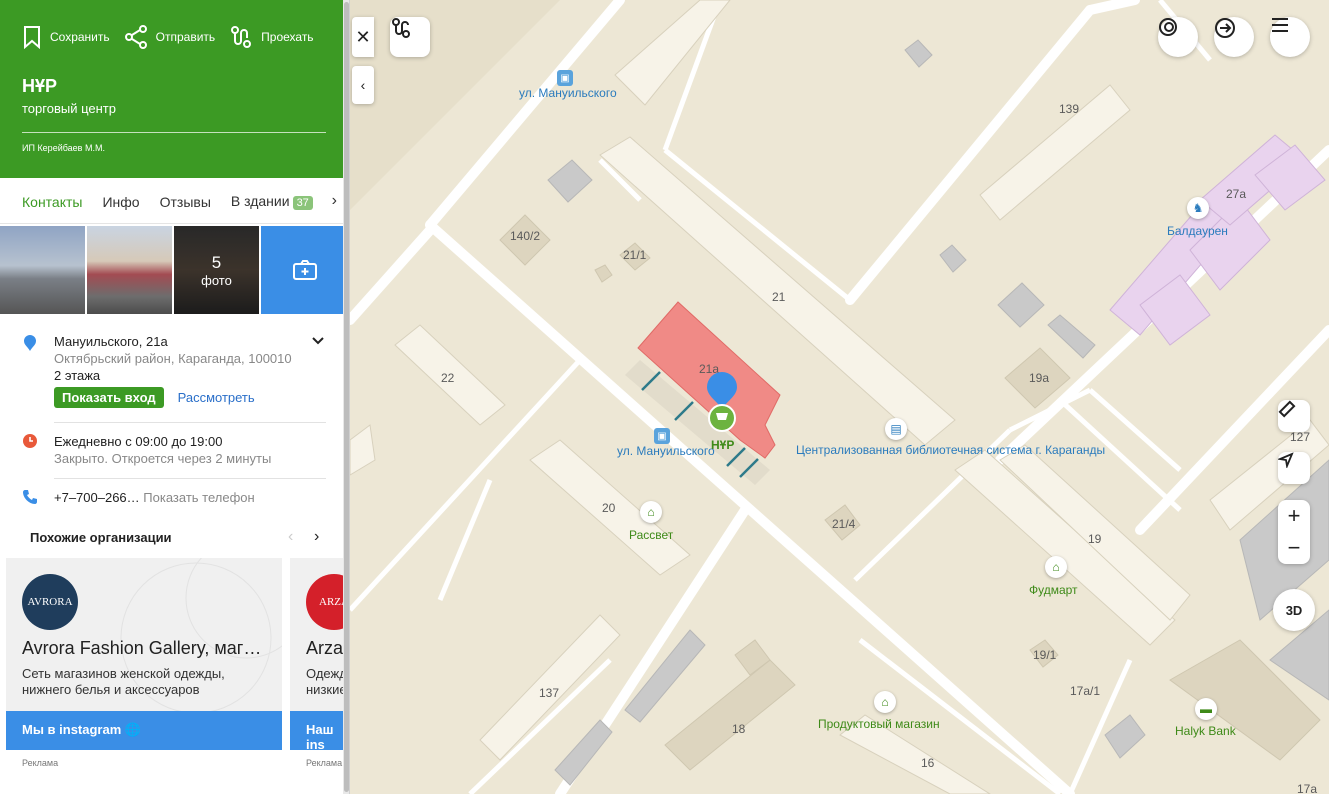 The height and width of the screenshot is (794, 1329). What do you see at coordinates (324, 763) in the screenshot?
I see `ad-label: Реклама` at bounding box center [324, 763].